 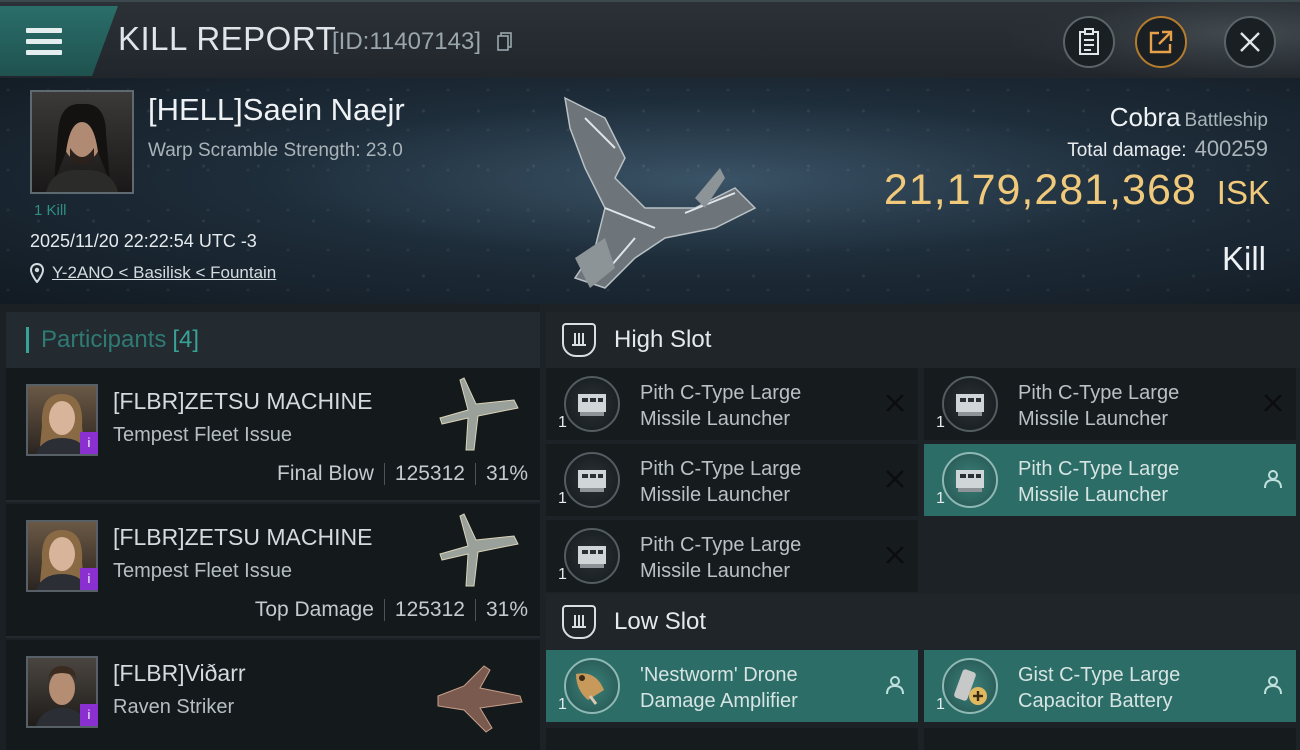 What do you see at coordinates (276, 110) in the screenshot?
I see `victim-name: [HELL]Saein Naejr` at bounding box center [276, 110].